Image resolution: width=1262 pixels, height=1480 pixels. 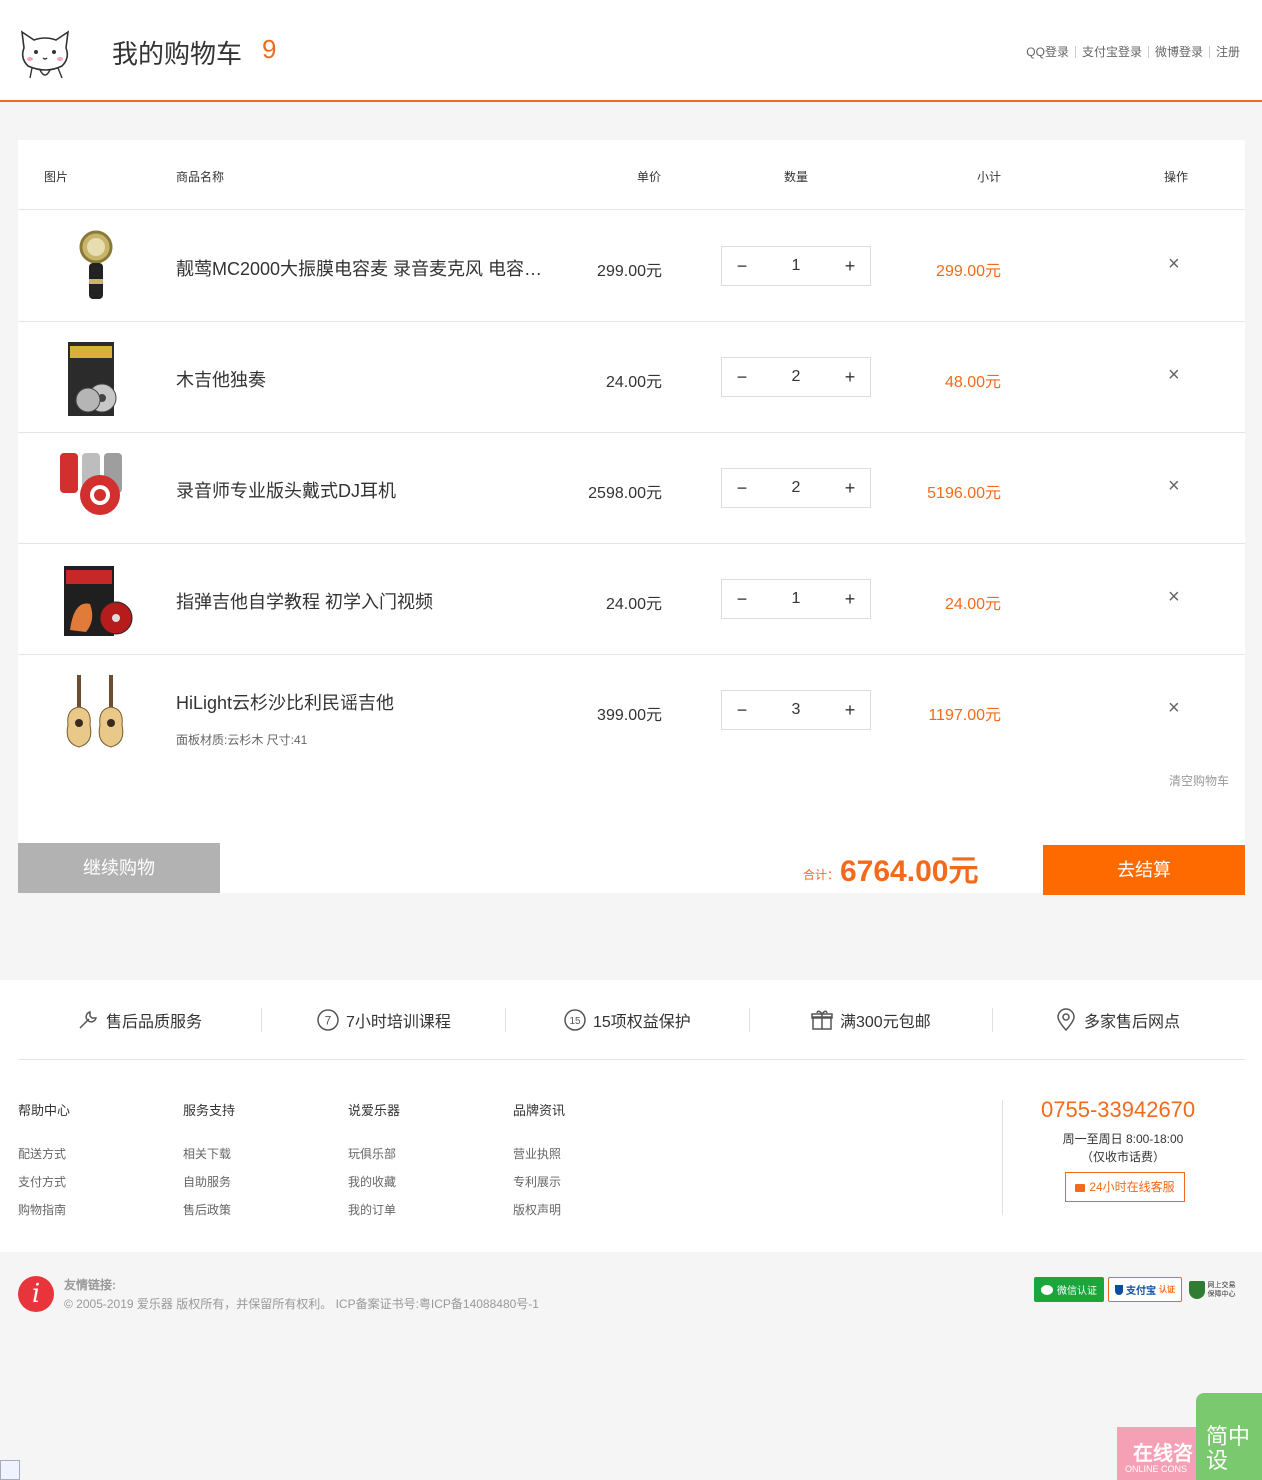 What do you see at coordinates (96, 600) in the screenshot?
I see `guitar-dvd-icon` at bounding box center [96, 600].